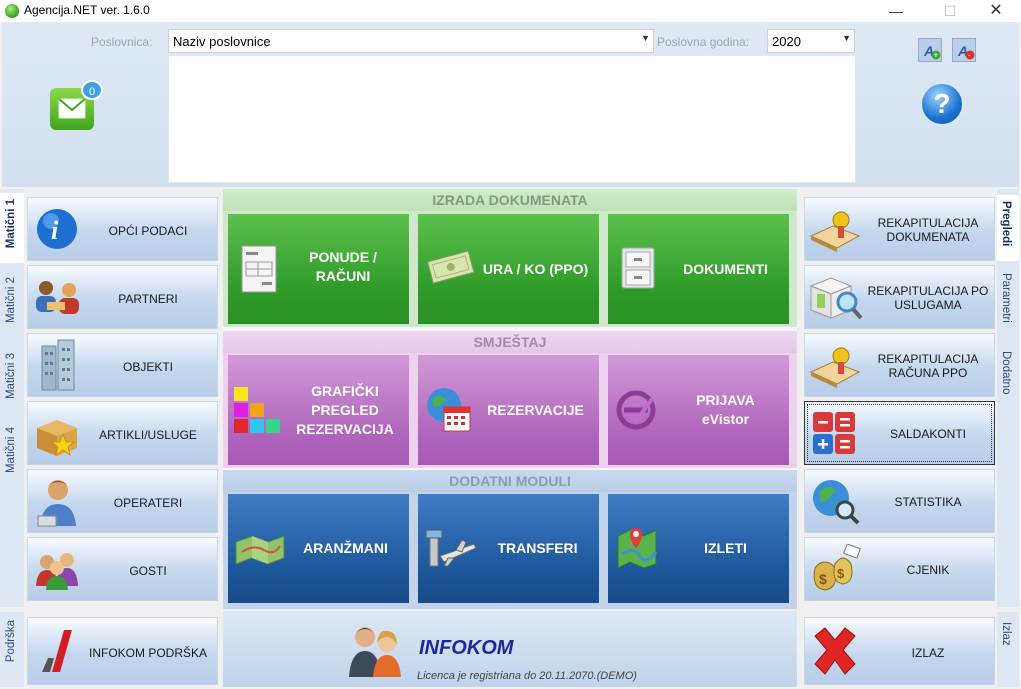 Image resolution: width=1021 pixels, height=689 pixels. I want to click on izlaz-button: IZLAZ, so click(899, 651).